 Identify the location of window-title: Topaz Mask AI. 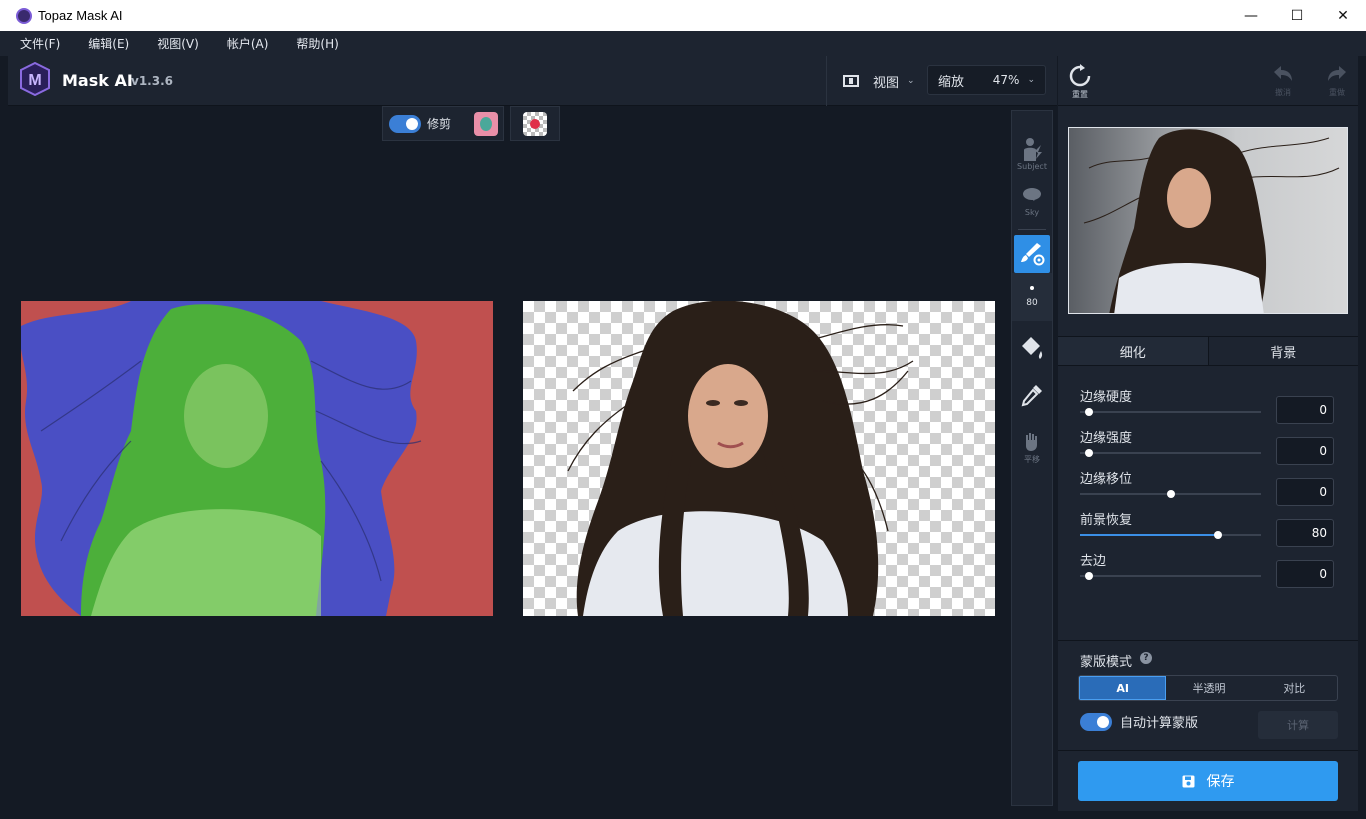
(80, 15).